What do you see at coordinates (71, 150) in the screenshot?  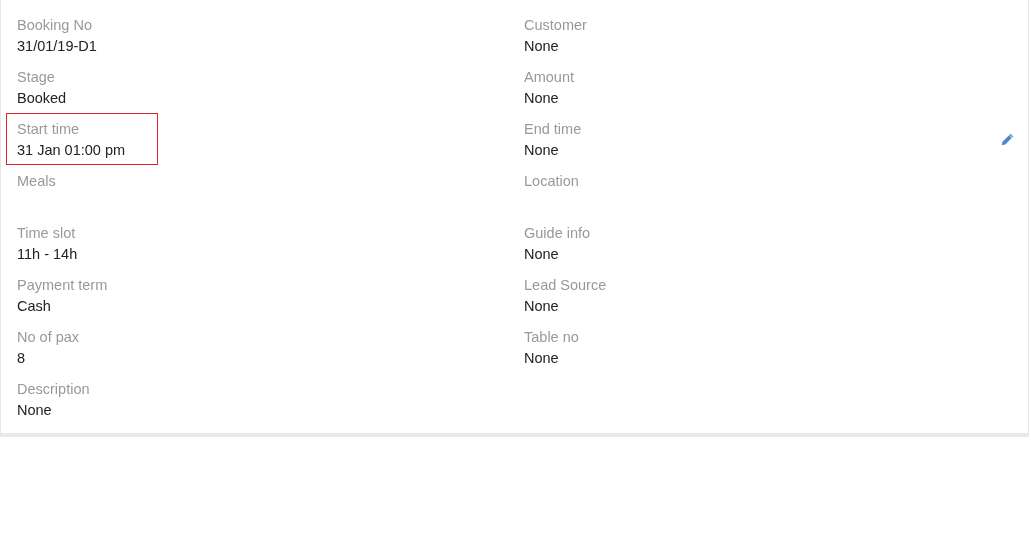 I see `field-value: 31 Jan 01:00 pm` at bounding box center [71, 150].